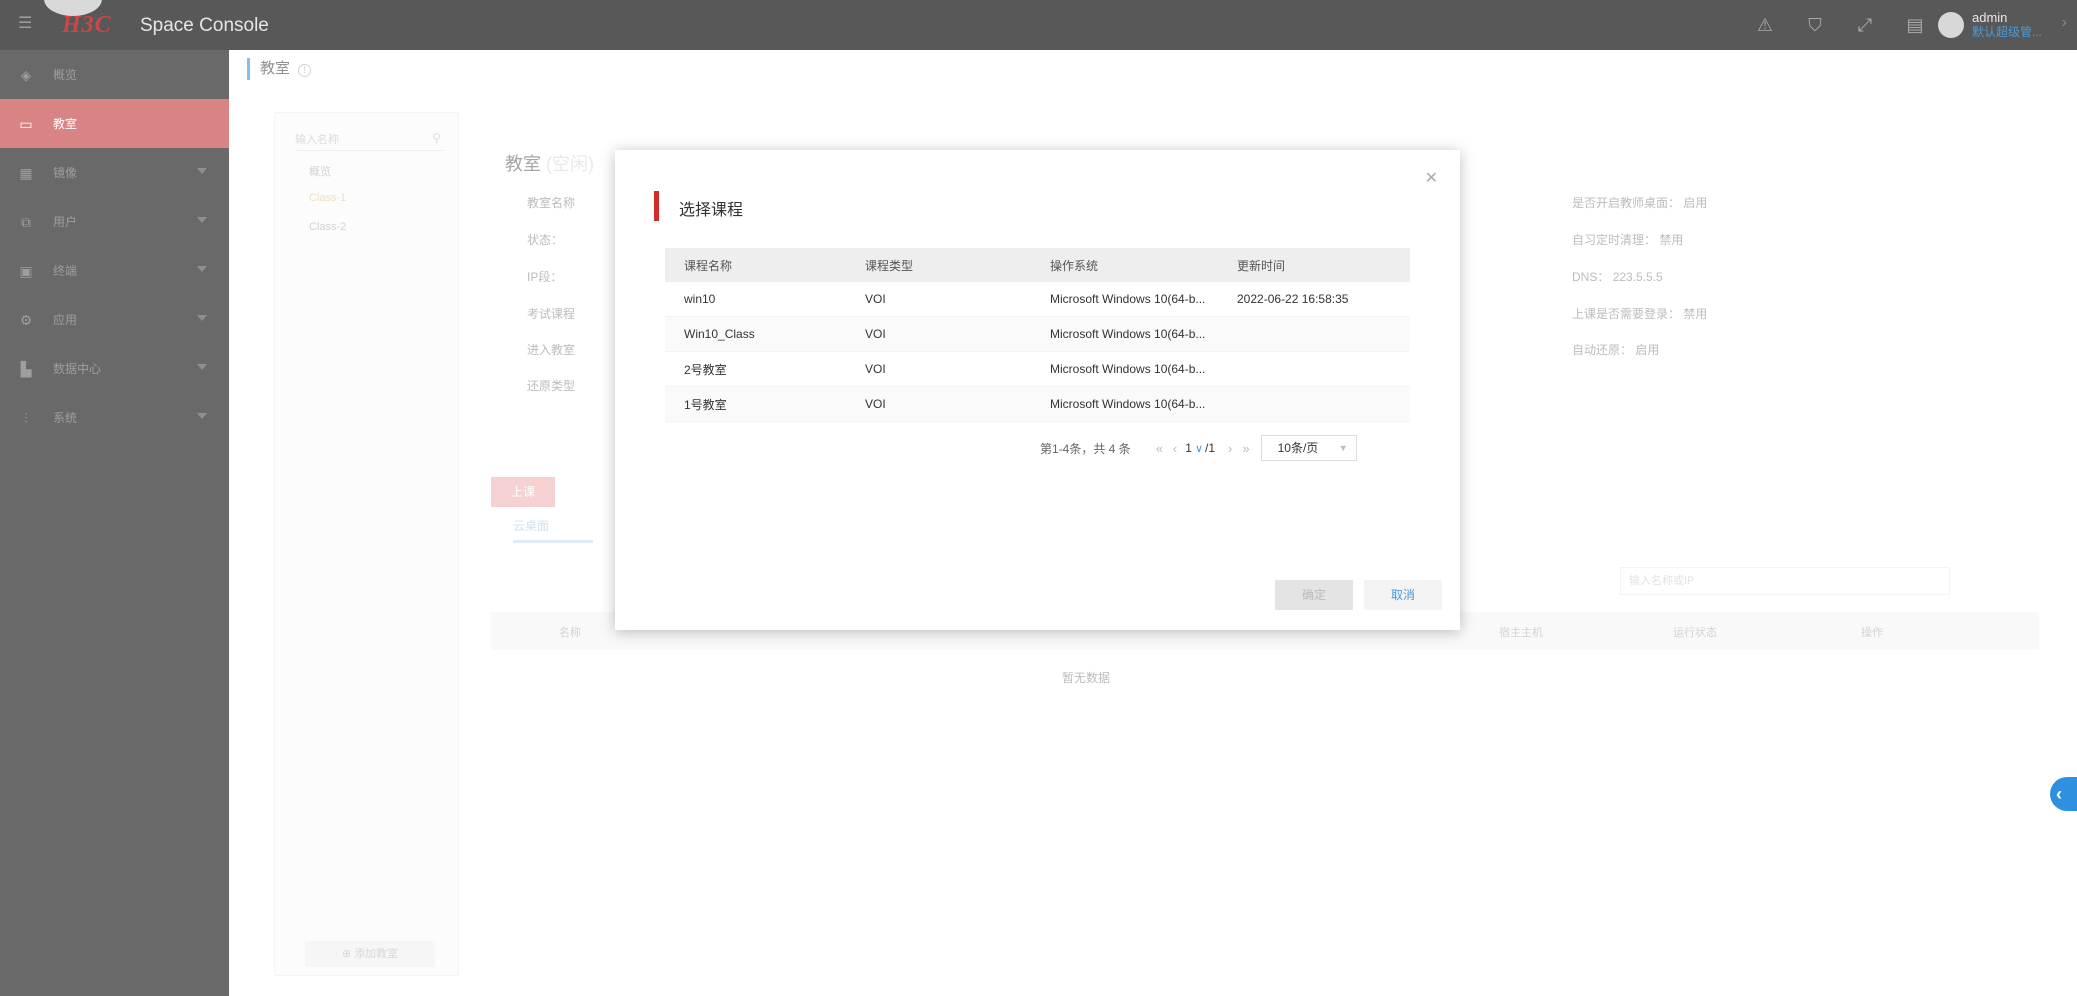 The image size is (2077, 996). I want to click on col-course-name: 课程名称, so click(755, 265).